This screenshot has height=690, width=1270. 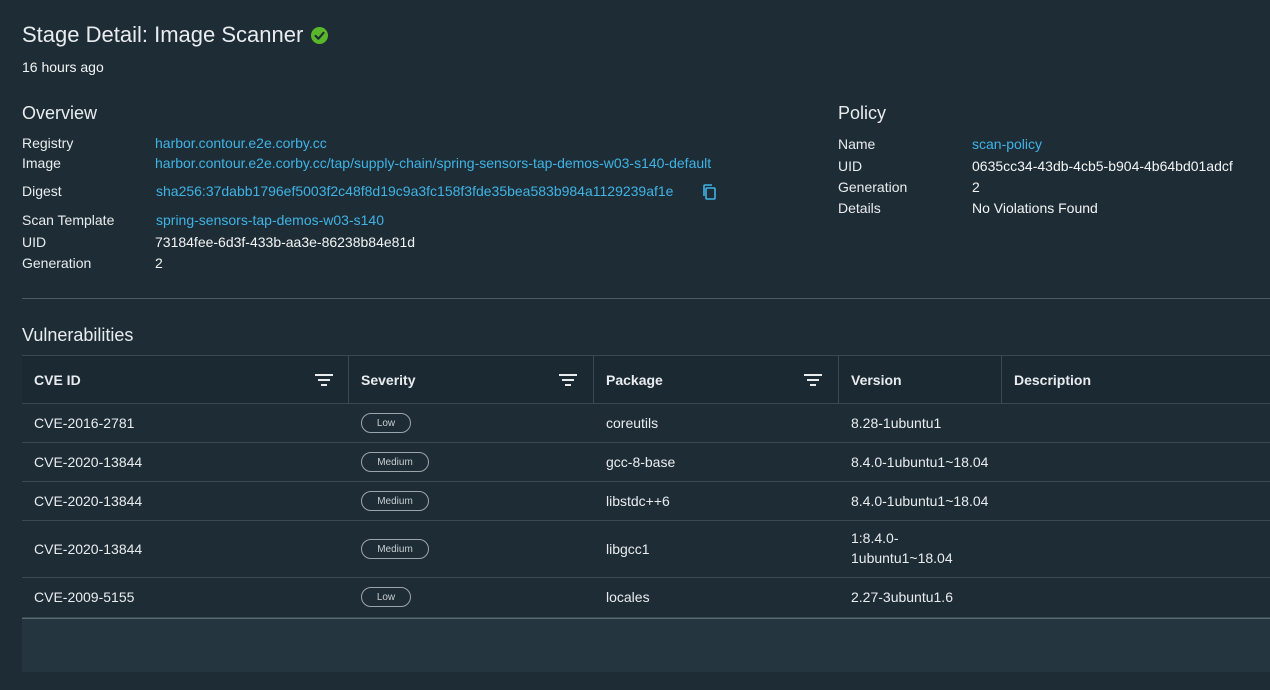 I want to click on scan-template-label: Scan Template, so click(x=68, y=220).